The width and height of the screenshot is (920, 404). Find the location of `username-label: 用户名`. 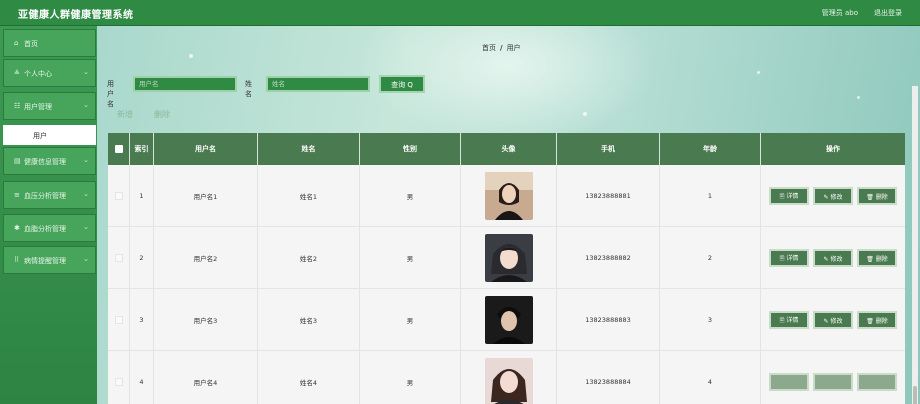

username-label: 用户名 is located at coordinates (110, 94).